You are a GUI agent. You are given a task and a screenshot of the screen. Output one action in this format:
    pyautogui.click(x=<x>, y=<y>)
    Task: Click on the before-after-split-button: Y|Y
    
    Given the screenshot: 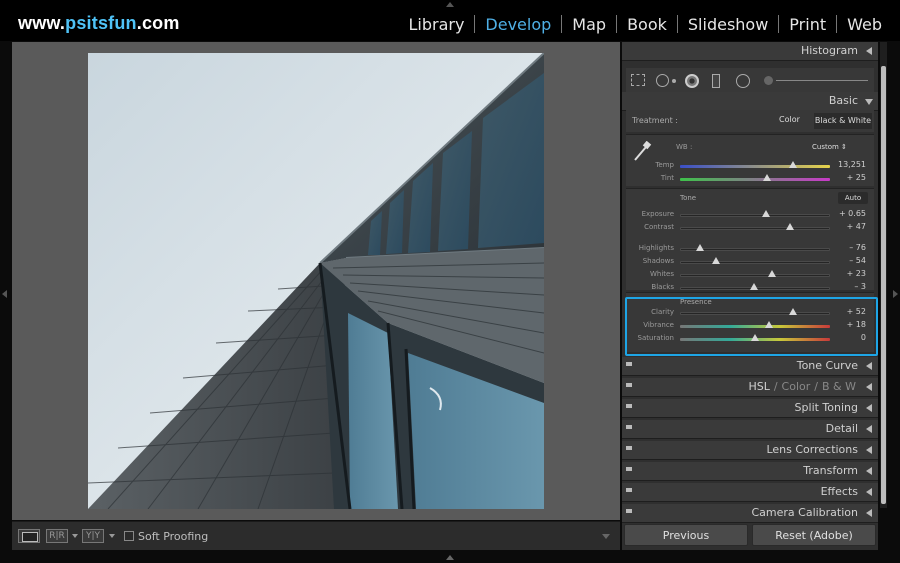 What is the action you would take?
    pyautogui.click(x=93, y=536)
    